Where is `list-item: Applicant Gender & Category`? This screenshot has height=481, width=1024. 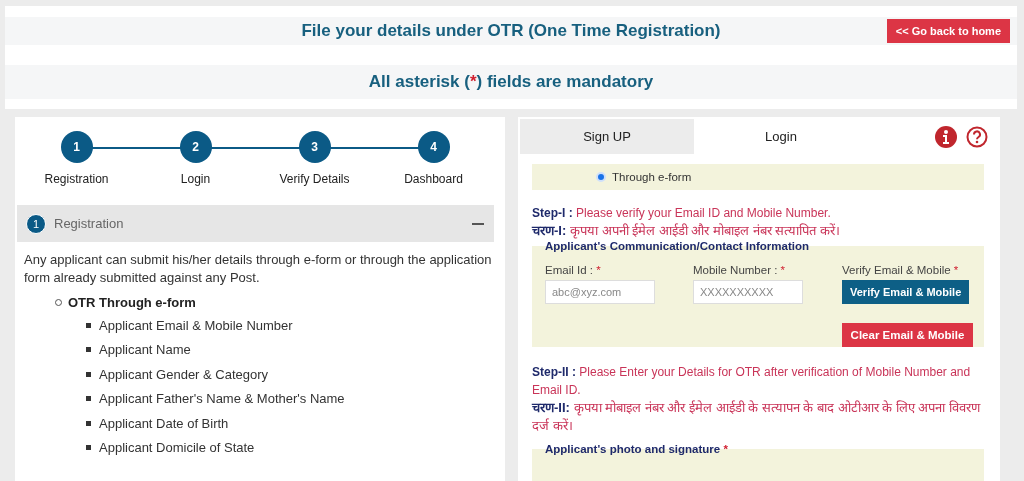
list-item: Applicant Gender & Category is located at coordinates (184, 374).